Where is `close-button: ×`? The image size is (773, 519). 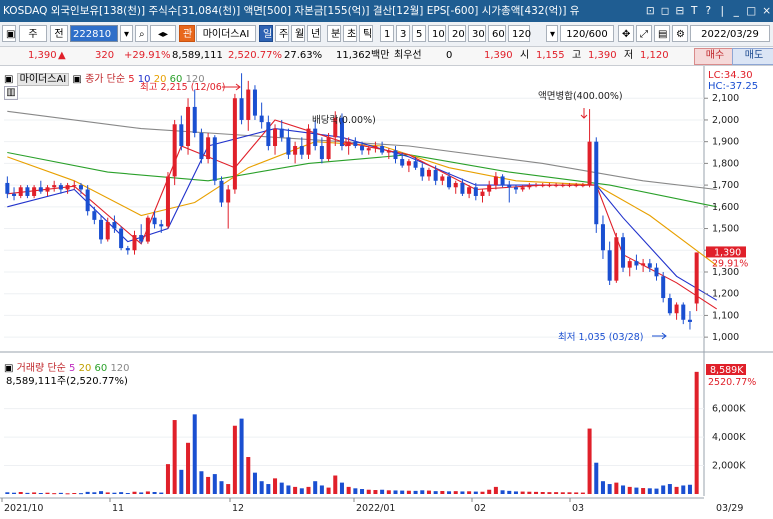
close-button: × is located at coordinates (766, 11).